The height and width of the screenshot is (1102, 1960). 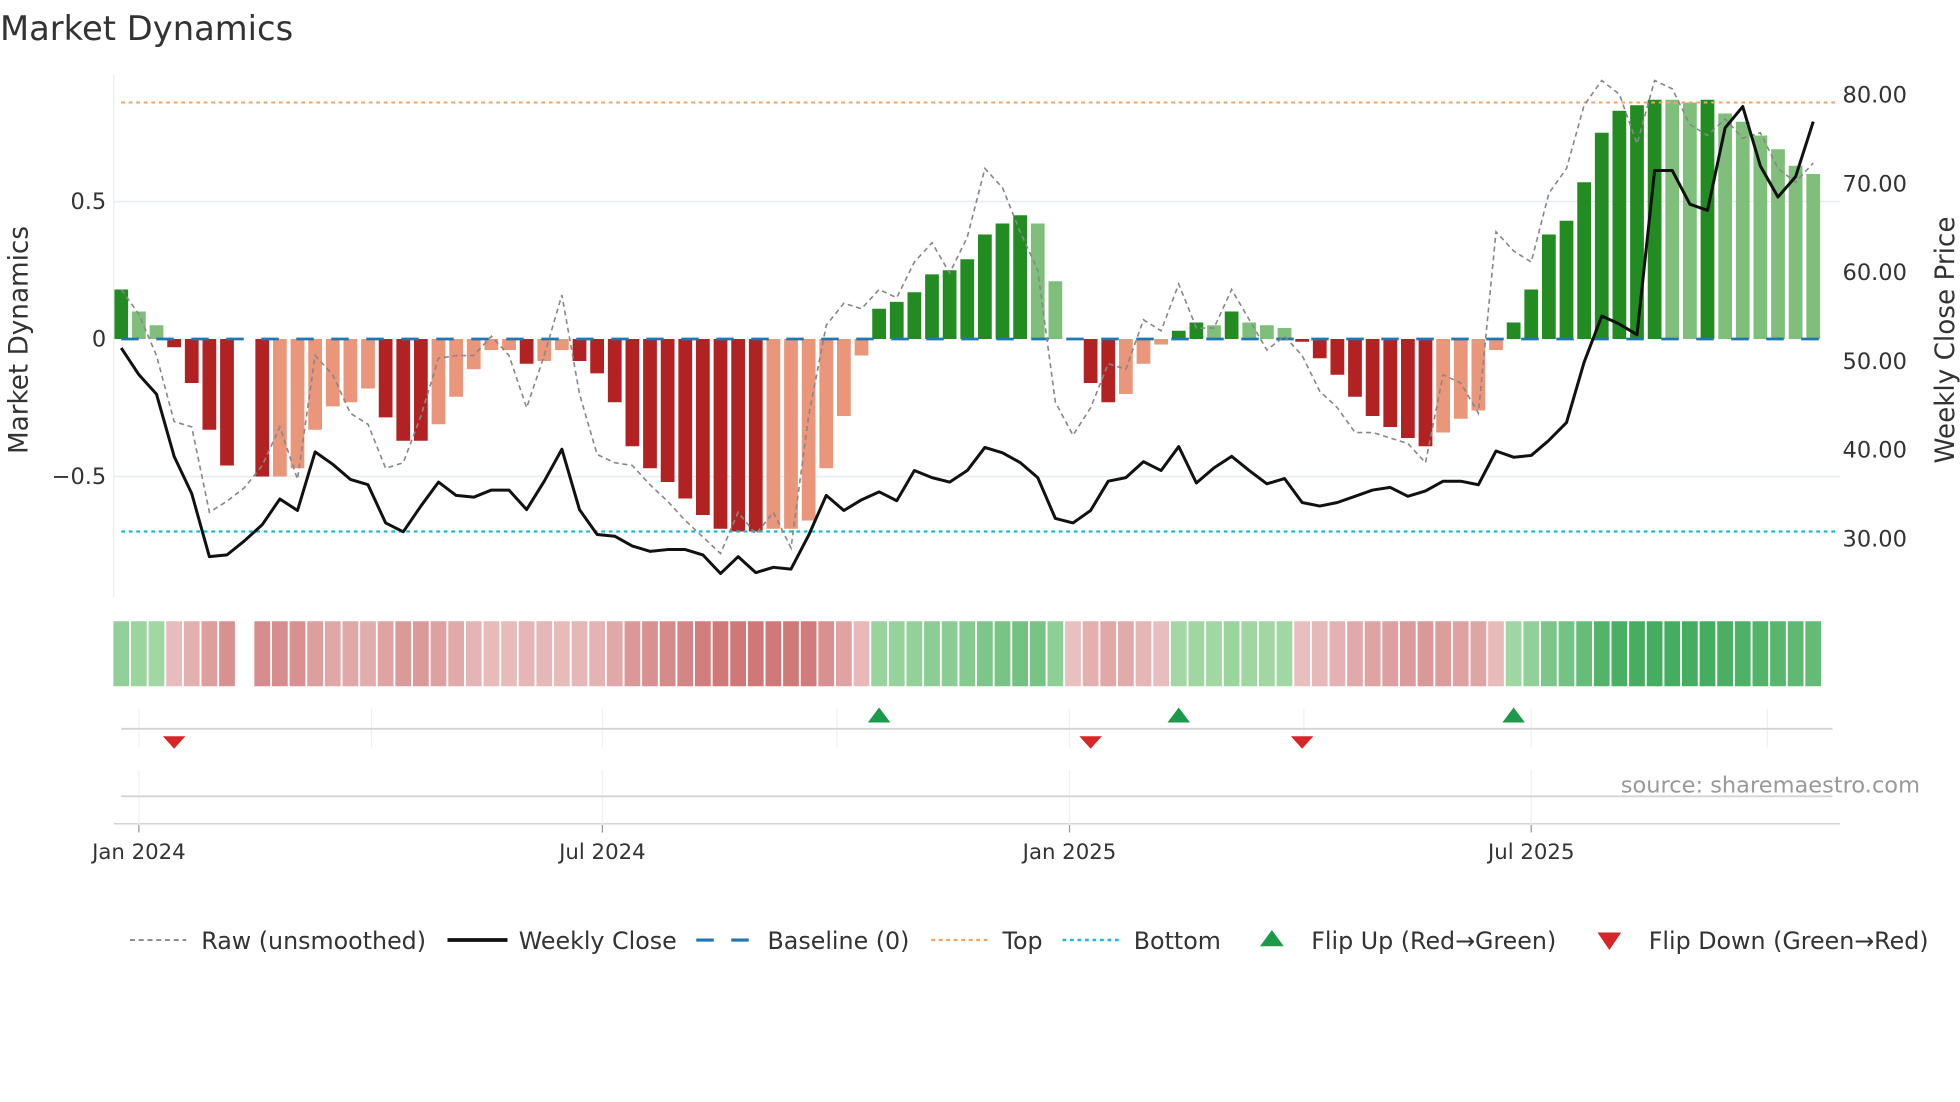 What do you see at coordinates (1069, 852) in the screenshot?
I see `x-tick-label: Jan 2025` at bounding box center [1069, 852].